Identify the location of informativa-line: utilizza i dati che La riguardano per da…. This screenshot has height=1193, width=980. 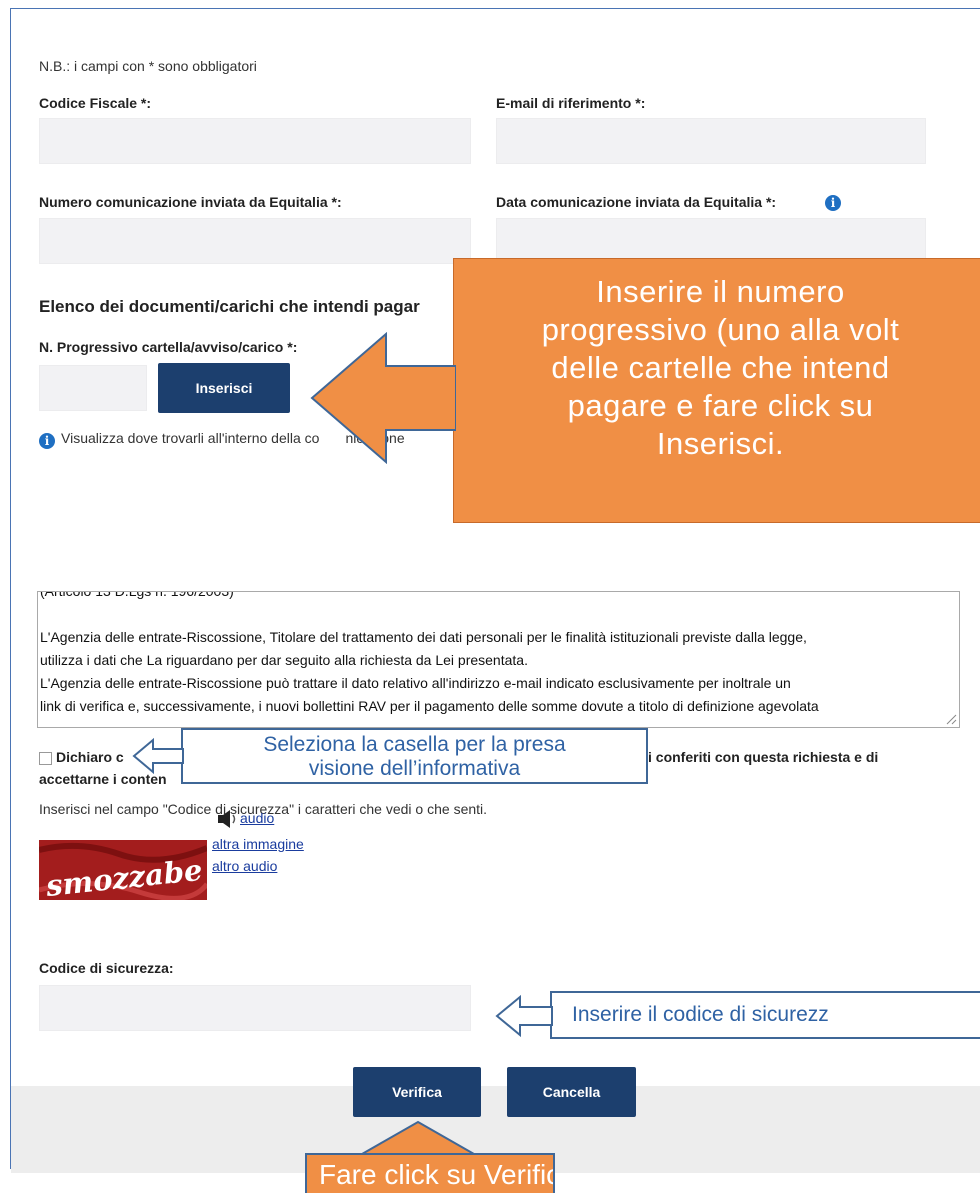
(284, 660).